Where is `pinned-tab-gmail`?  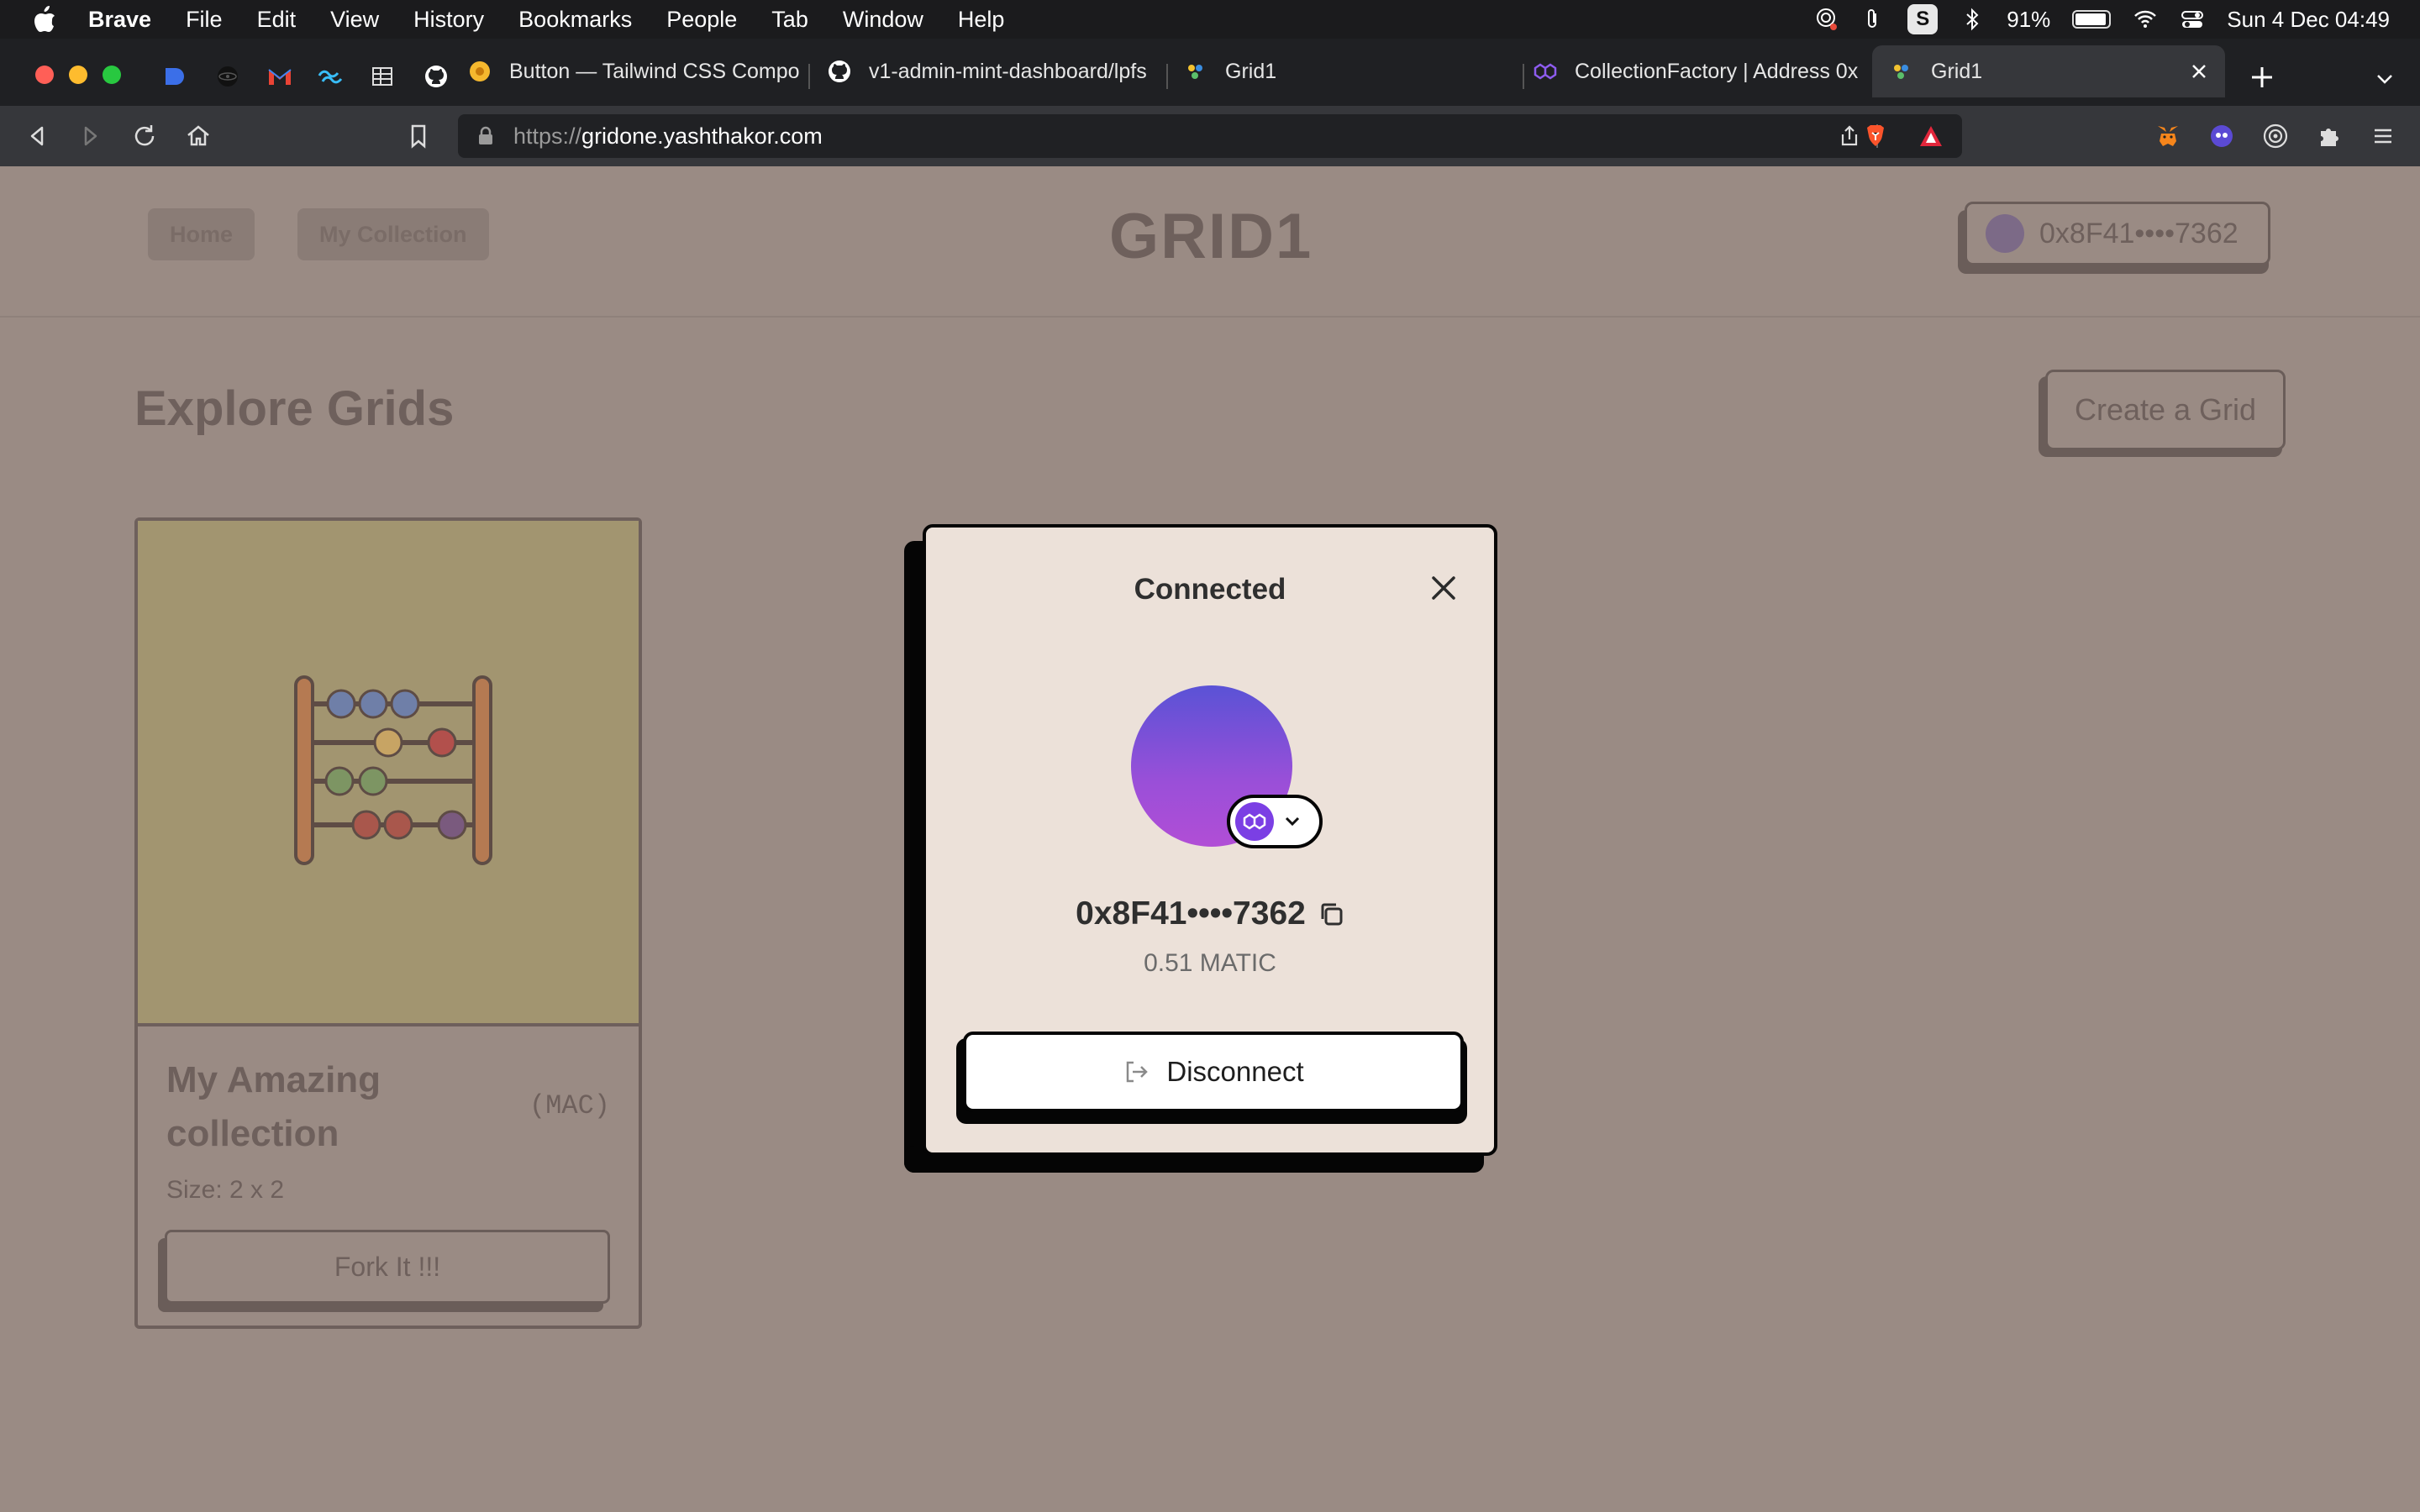 pinned-tab-gmail is located at coordinates (279, 76).